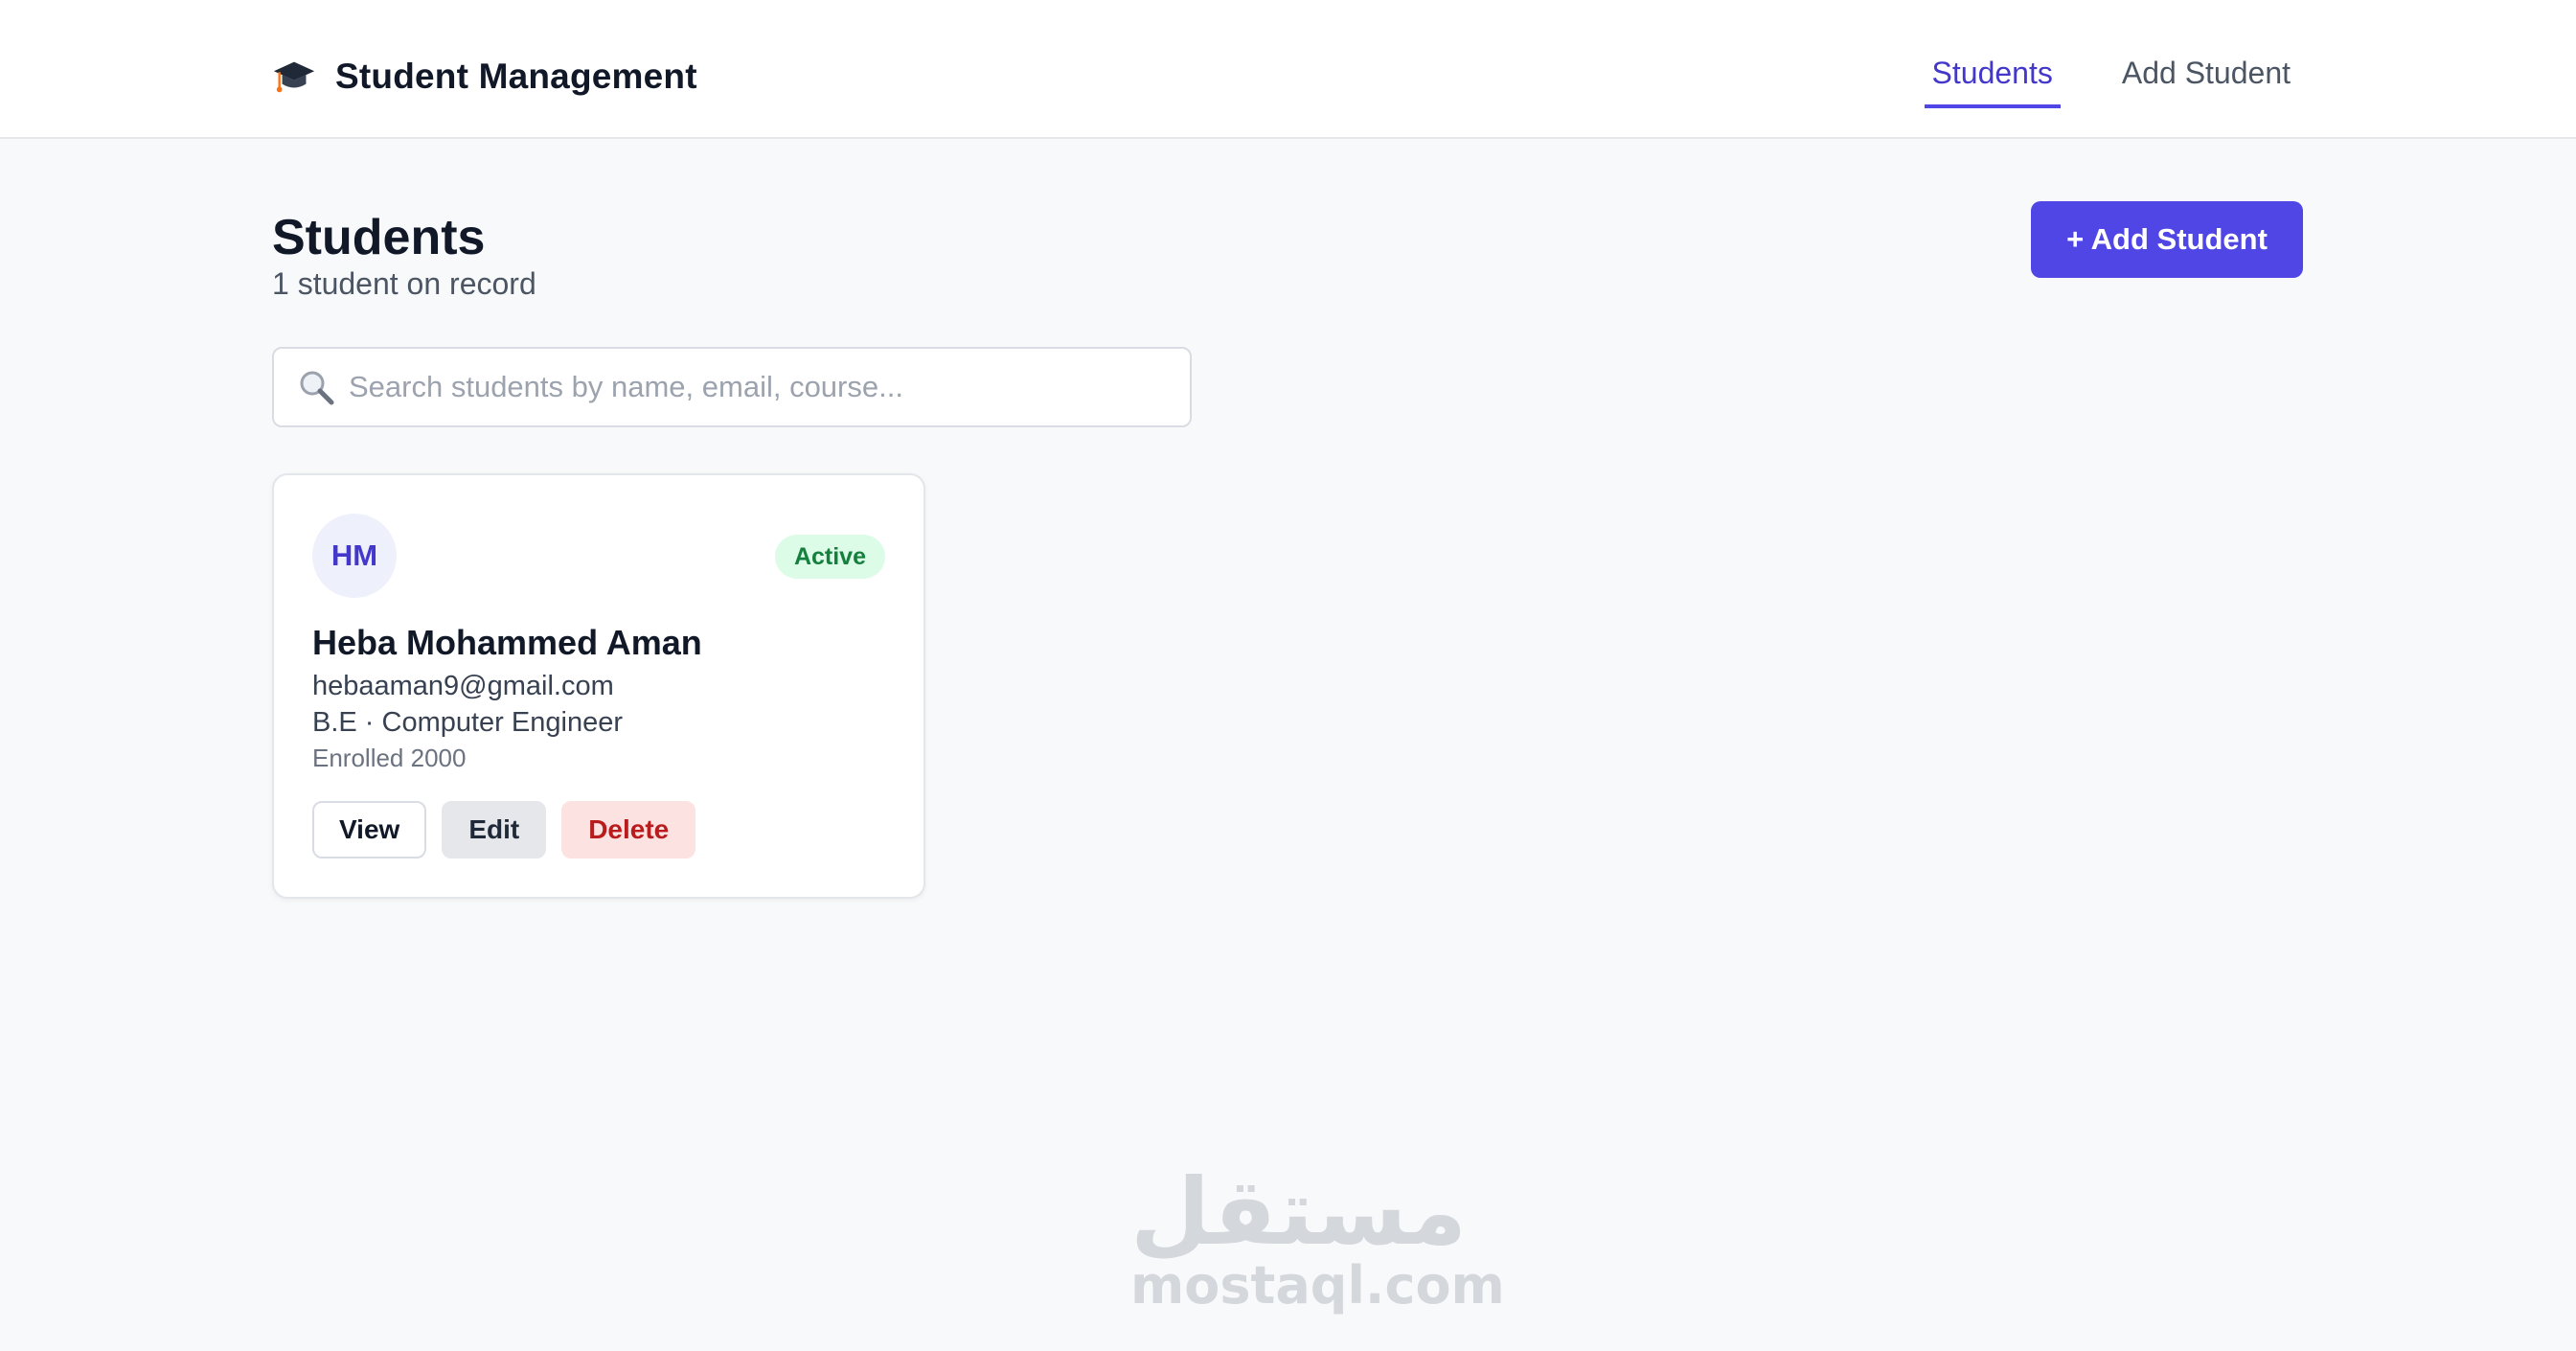  What do you see at coordinates (463, 686) in the screenshot?
I see `student-email: hebaaman9@gmail.com` at bounding box center [463, 686].